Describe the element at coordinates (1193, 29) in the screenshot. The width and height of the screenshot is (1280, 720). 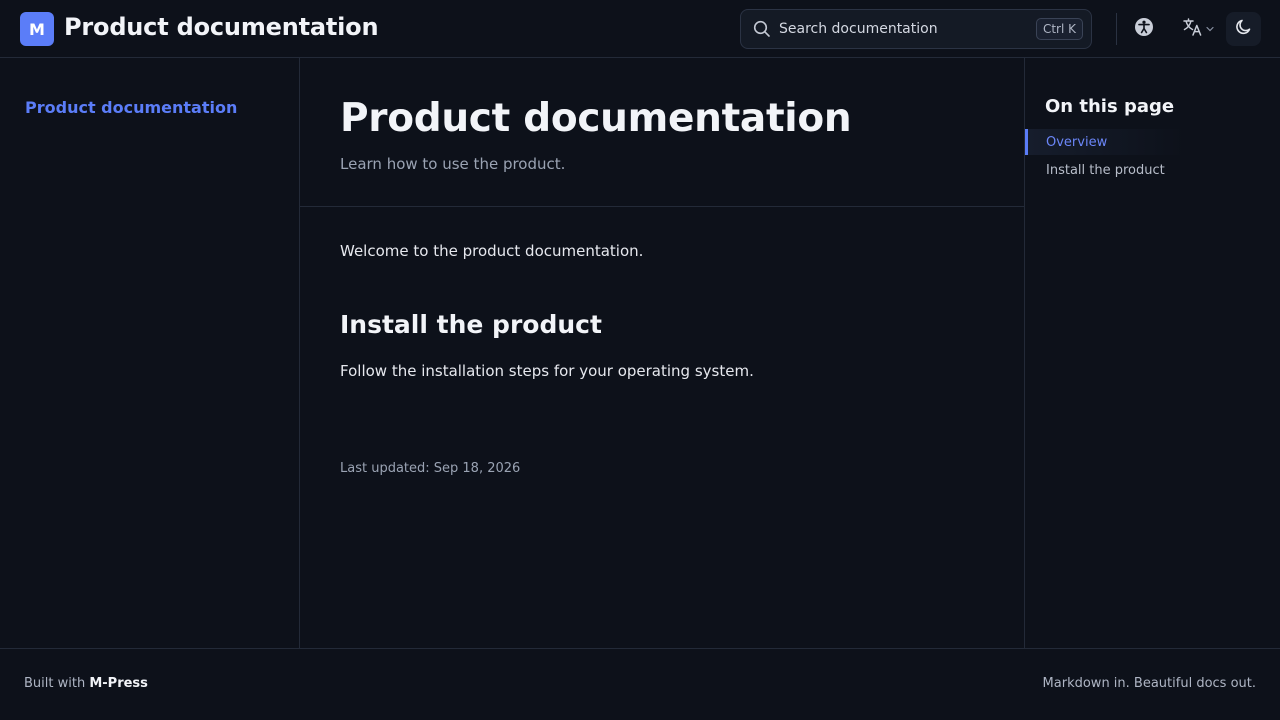
I see `translate-icon` at that location.